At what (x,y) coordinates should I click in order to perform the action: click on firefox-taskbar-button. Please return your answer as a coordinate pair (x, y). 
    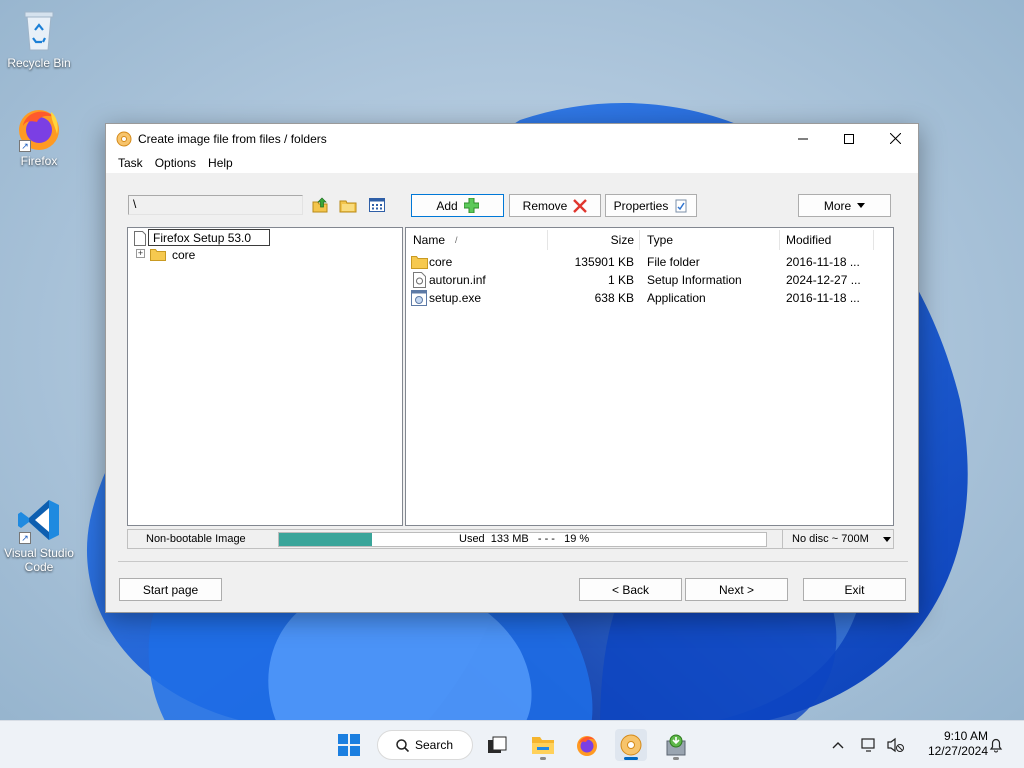
    Looking at the image, I should click on (587, 745).